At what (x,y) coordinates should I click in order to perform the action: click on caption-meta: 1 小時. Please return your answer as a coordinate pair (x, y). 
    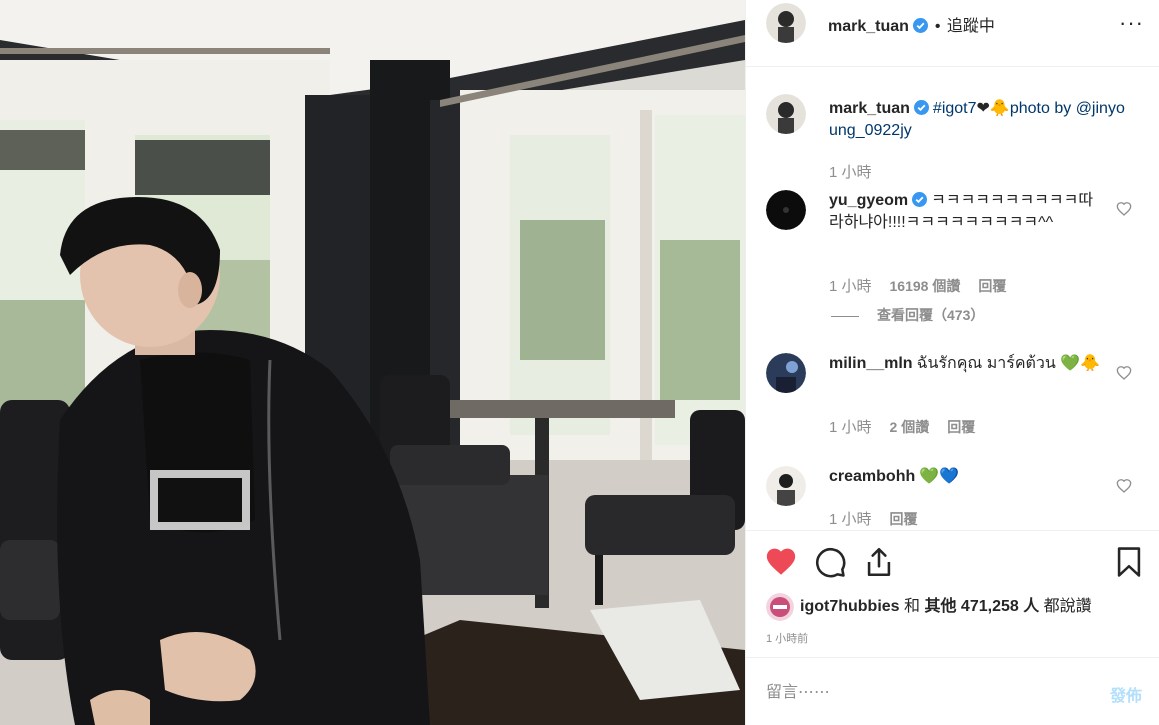
    Looking at the image, I should click on (859, 171).